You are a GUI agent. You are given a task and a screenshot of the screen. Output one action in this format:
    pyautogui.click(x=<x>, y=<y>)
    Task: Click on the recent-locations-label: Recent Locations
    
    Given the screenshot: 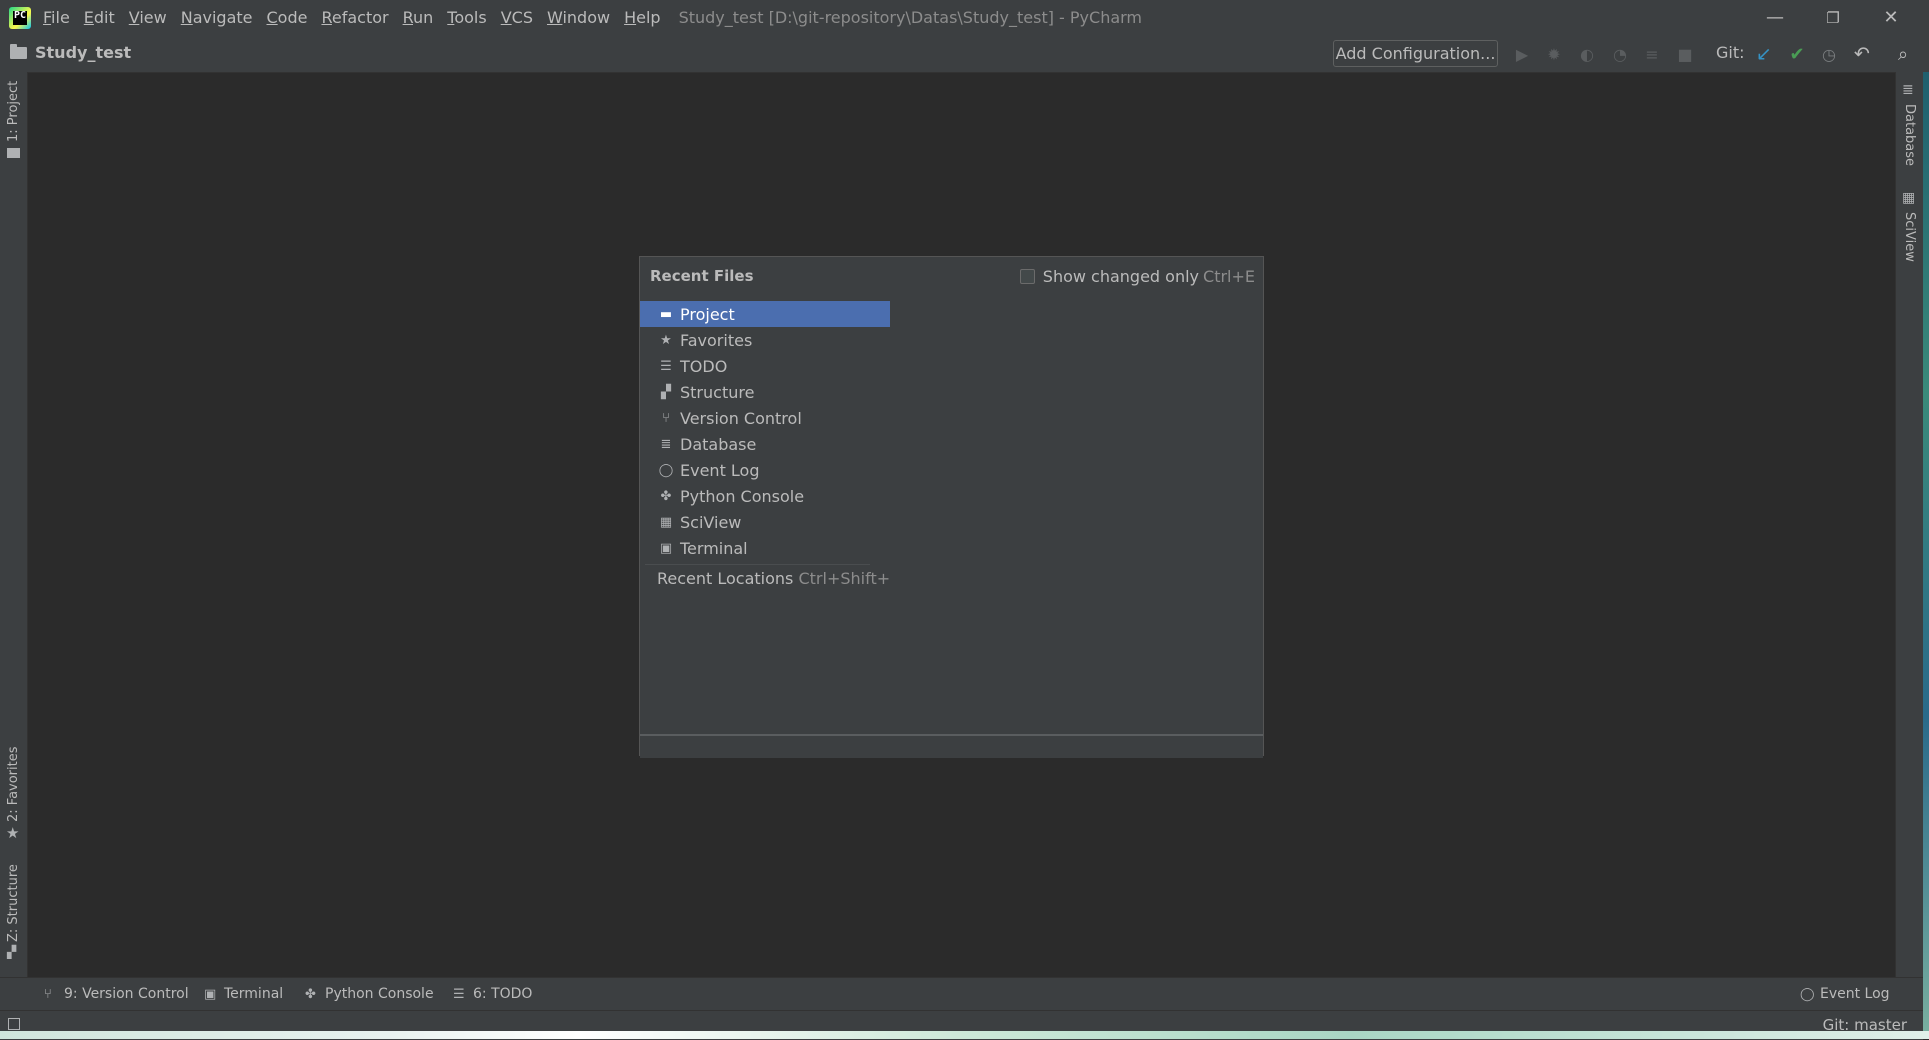 What is the action you would take?
    pyautogui.click(x=725, y=578)
    